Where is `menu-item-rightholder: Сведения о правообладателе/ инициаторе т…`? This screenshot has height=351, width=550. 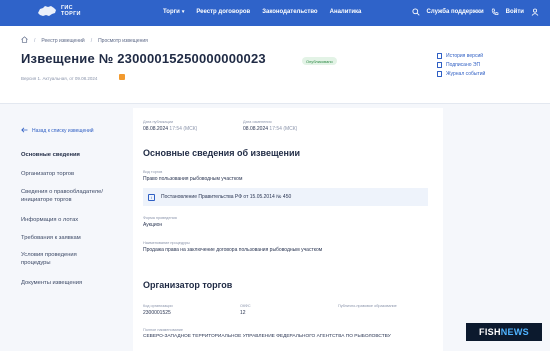
menu-item-rightholder: Сведения о правообладателе/ инициаторе т… is located at coordinates (71, 196).